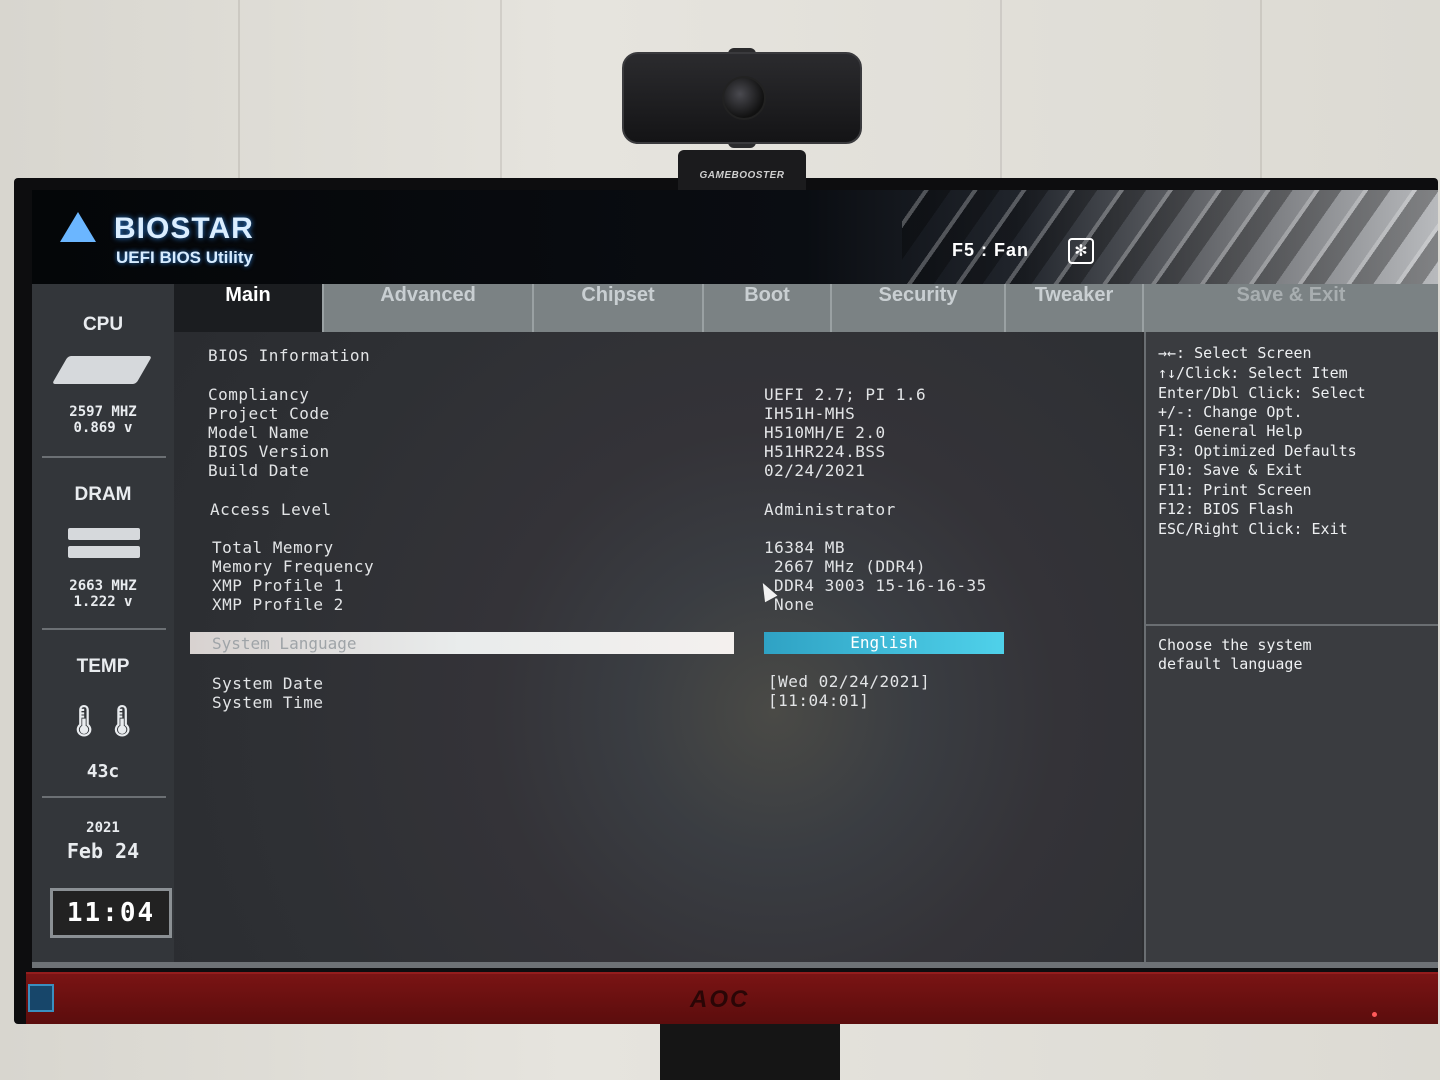 The height and width of the screenshot is (1080, 1440). What do you see at coordinates (273, 547) in the screenshot?
I see `total-memory-label: Total Memory` at bounding box center [273, 547].